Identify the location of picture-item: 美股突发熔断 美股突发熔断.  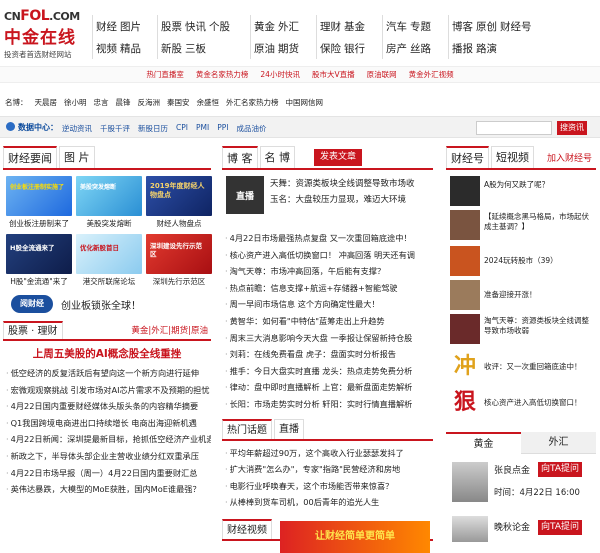
(109, 202).